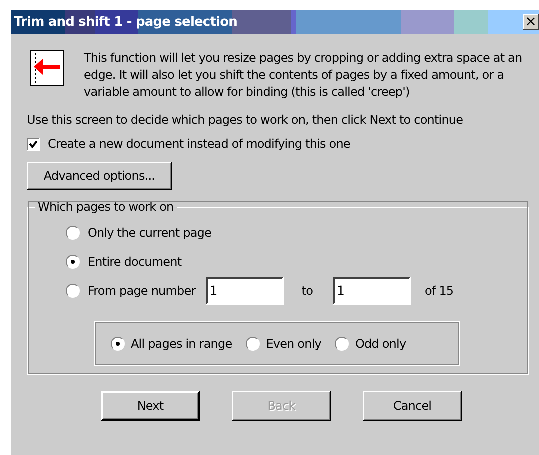 The height and width of the screenshot is (455, 539). I want to click on radio-label: From page number, so click(142, 291).